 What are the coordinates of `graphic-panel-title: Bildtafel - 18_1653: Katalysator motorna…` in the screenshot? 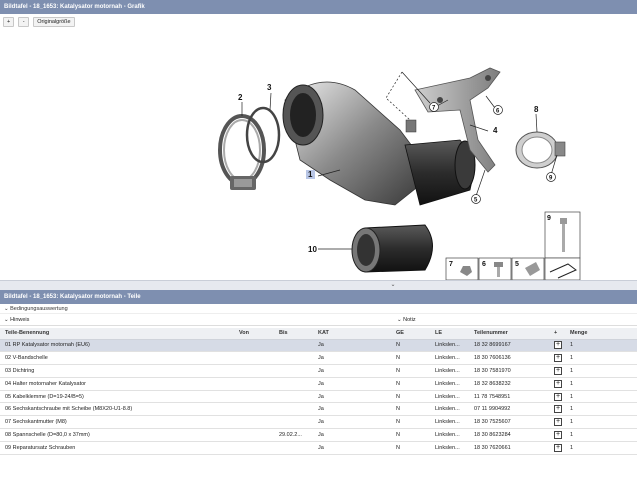 It's located at (318, 7).